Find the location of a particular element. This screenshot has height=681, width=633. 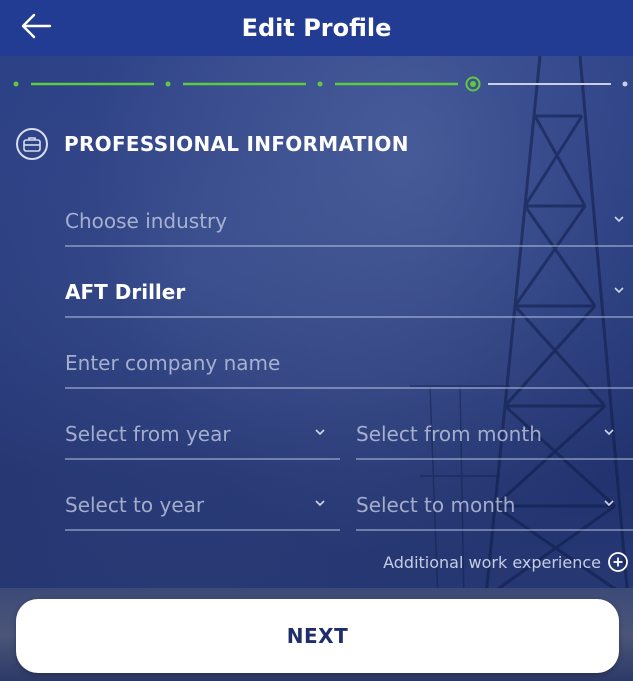

from-year-placeholder: Select from year is located at coordinates (148, 434).